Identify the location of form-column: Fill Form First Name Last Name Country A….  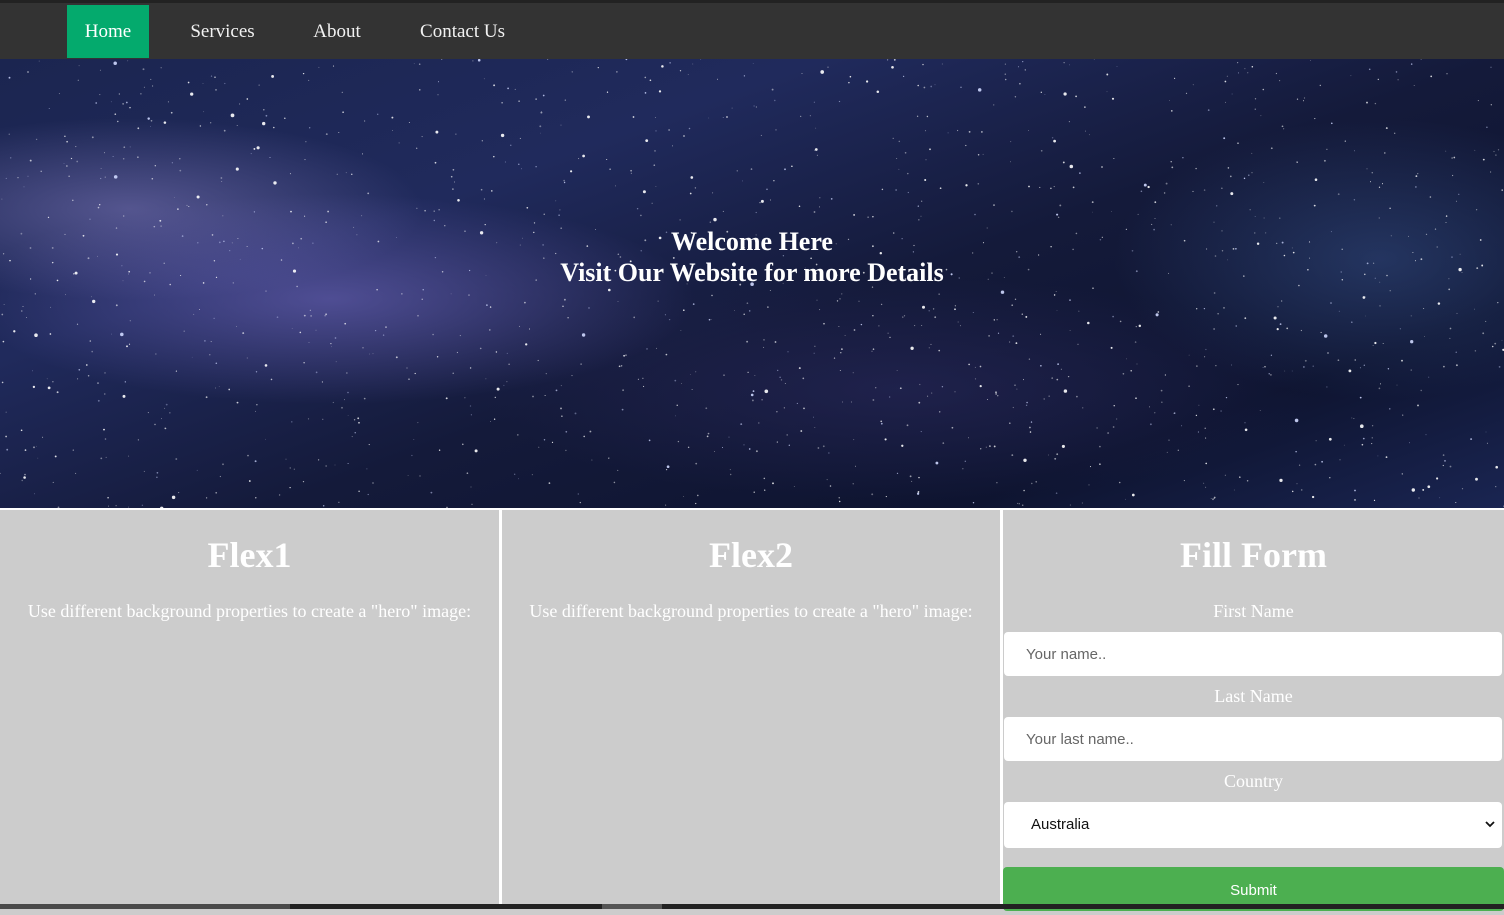
(1253, 709).